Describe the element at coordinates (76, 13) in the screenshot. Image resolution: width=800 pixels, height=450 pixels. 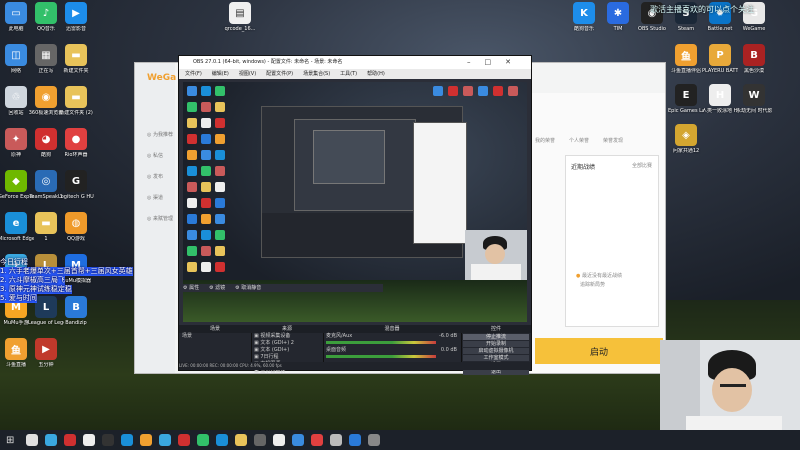
I see `desktop-icon-left-2-icon: ▶` at that location.